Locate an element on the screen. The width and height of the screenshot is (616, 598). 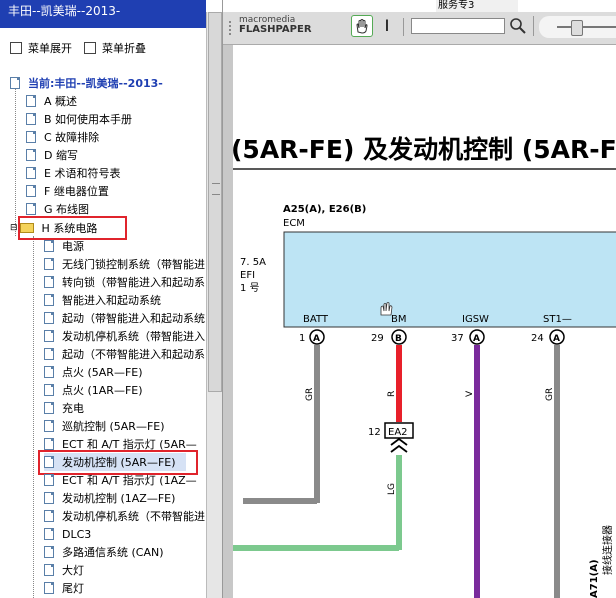
pin-conn-37: A is located at coordinates (476, 339).